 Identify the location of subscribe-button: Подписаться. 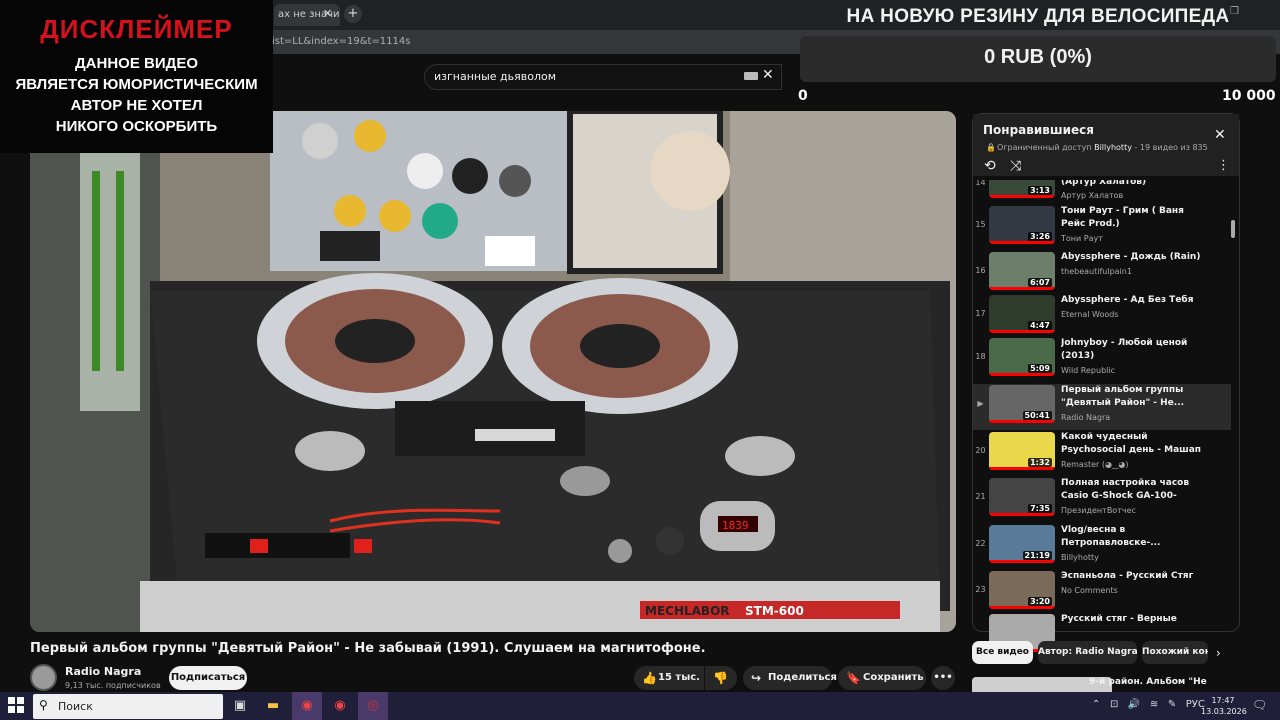
(208, 678).